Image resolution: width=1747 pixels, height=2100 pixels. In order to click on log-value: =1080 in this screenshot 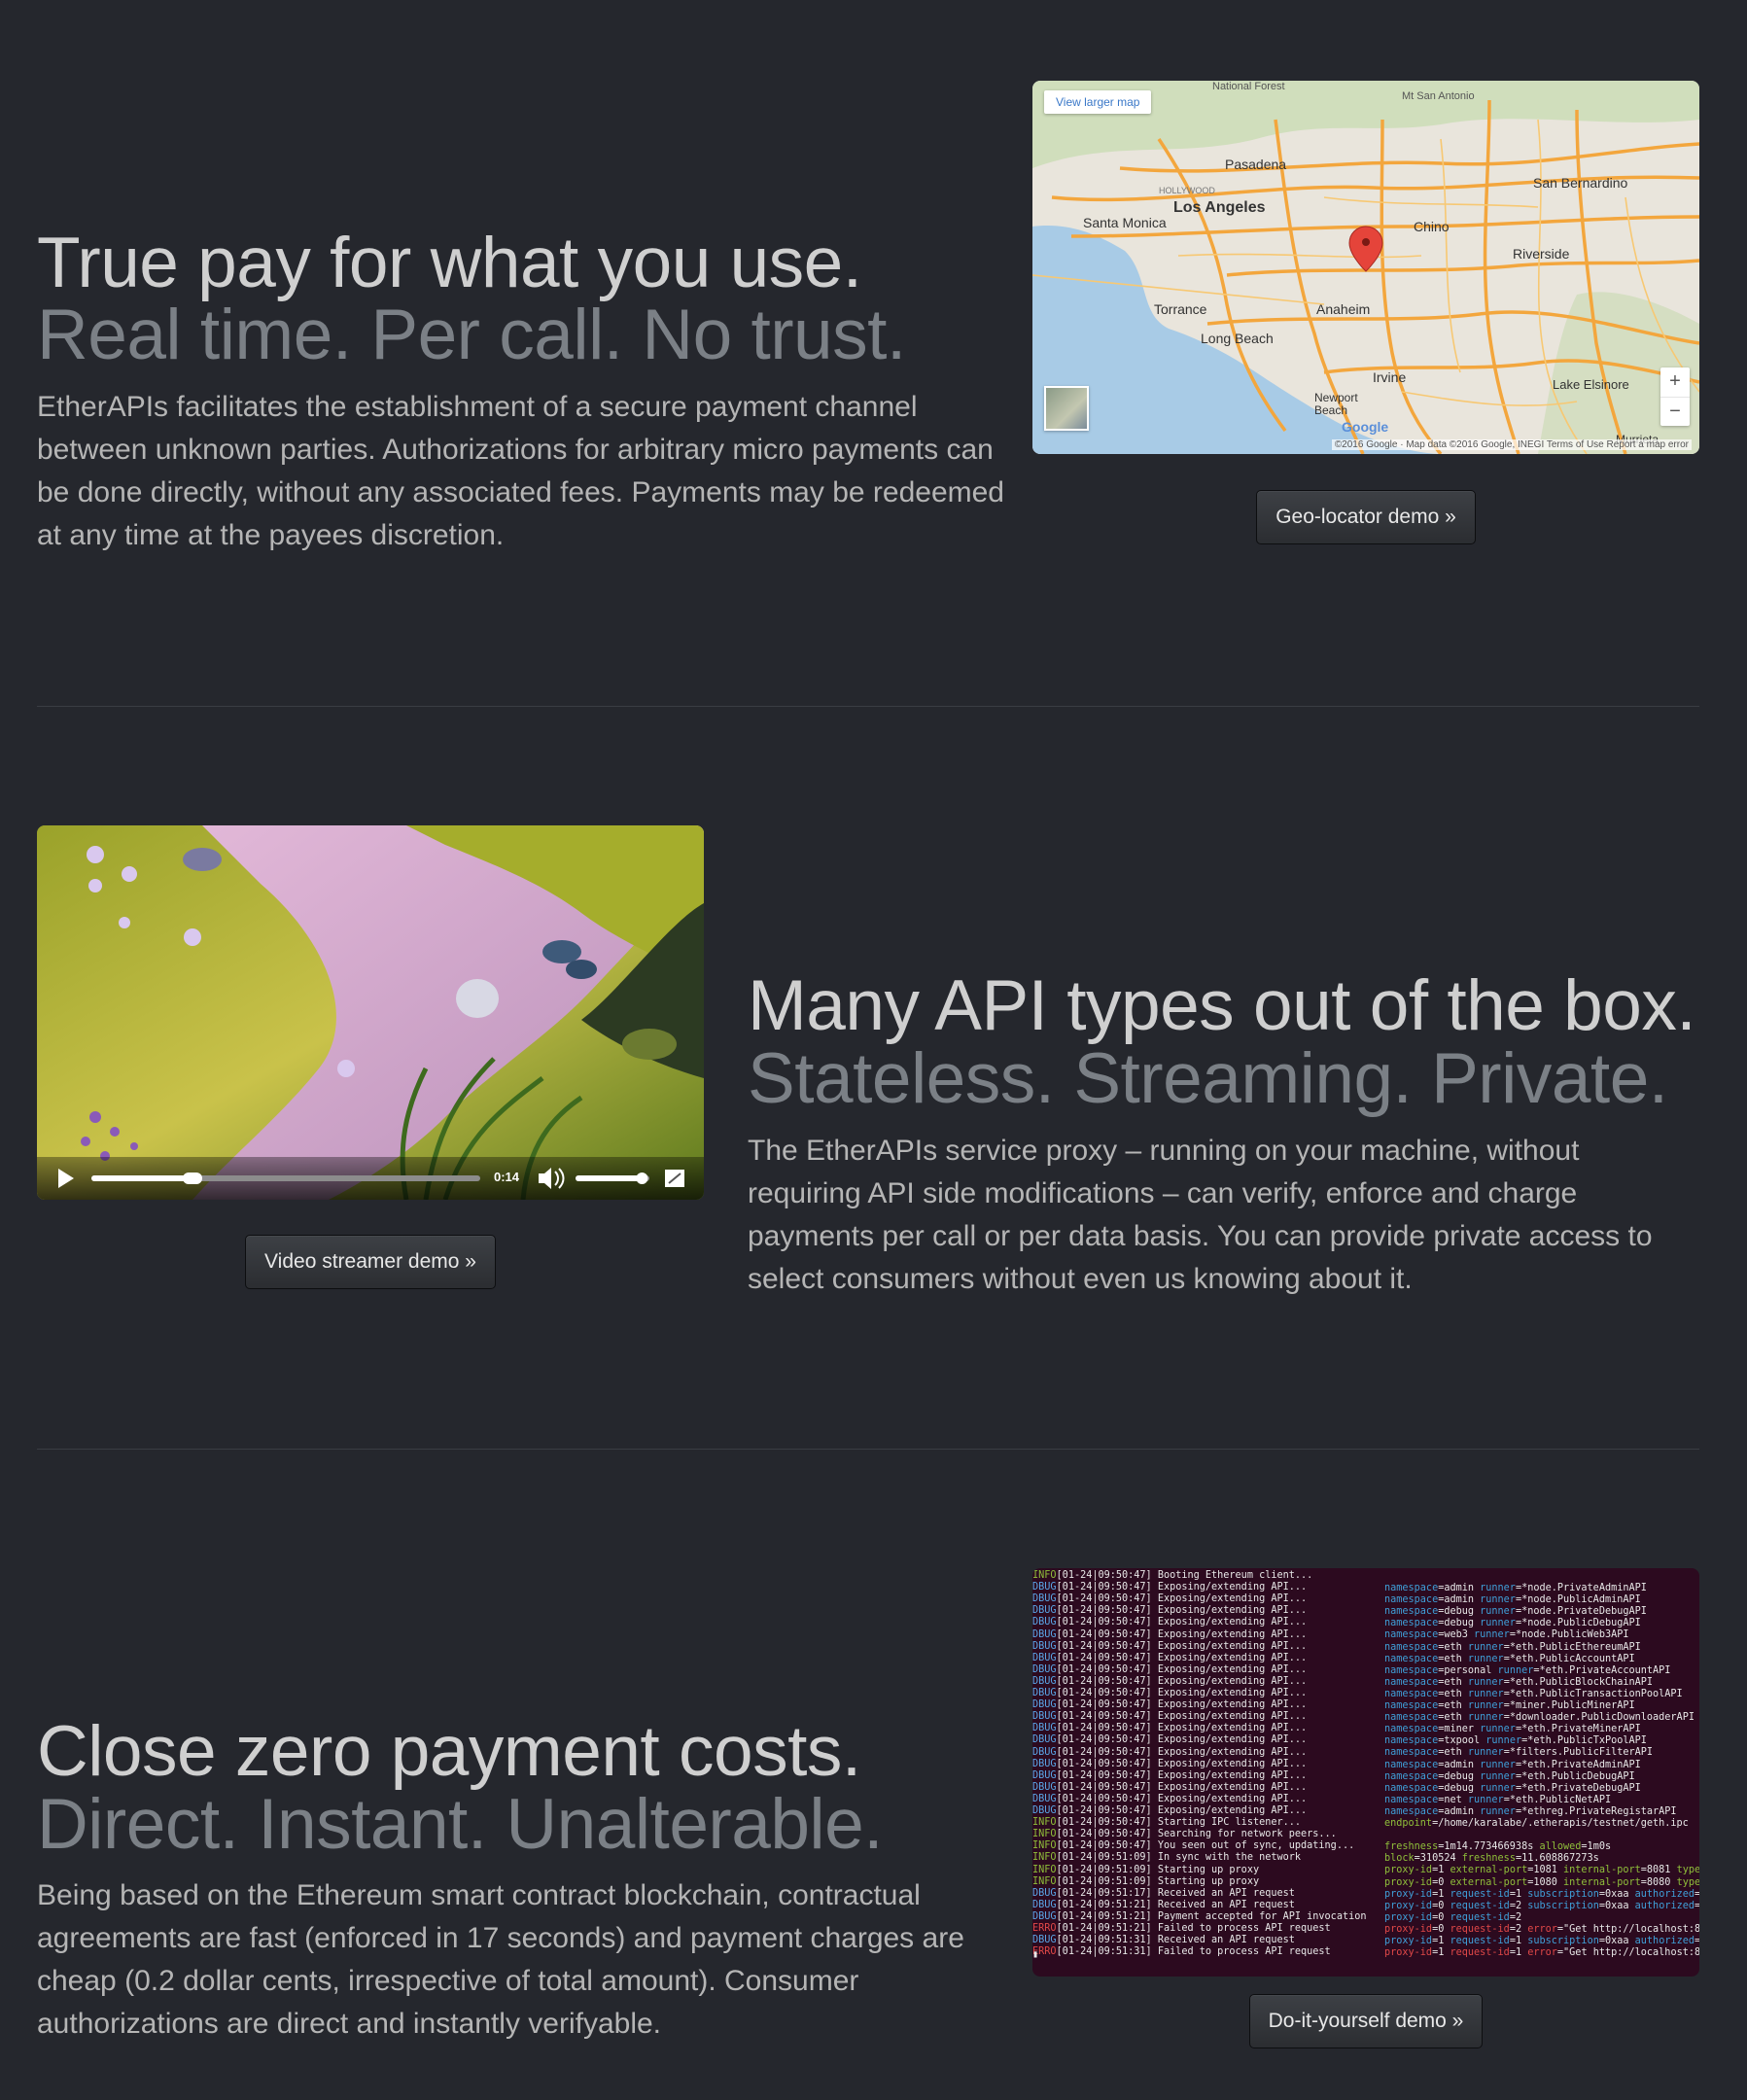, I will do `click(1545, 1882)`.